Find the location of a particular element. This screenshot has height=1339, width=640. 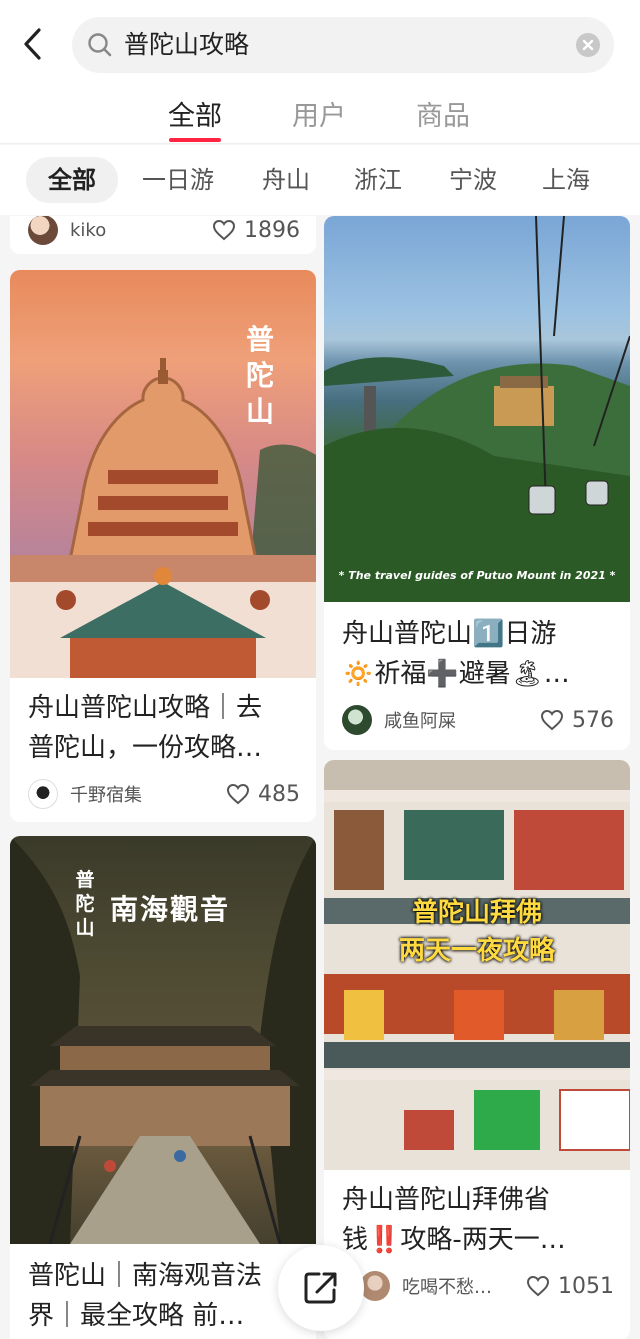

image-vertical-text: 普陀山 is located at coordinates (85, 904).